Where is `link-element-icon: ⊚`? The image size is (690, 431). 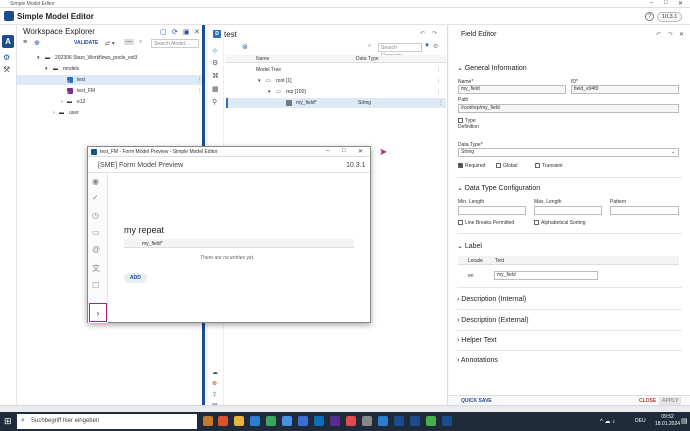 link-element-icon: ⊚ is located at coordinates (245, 47).